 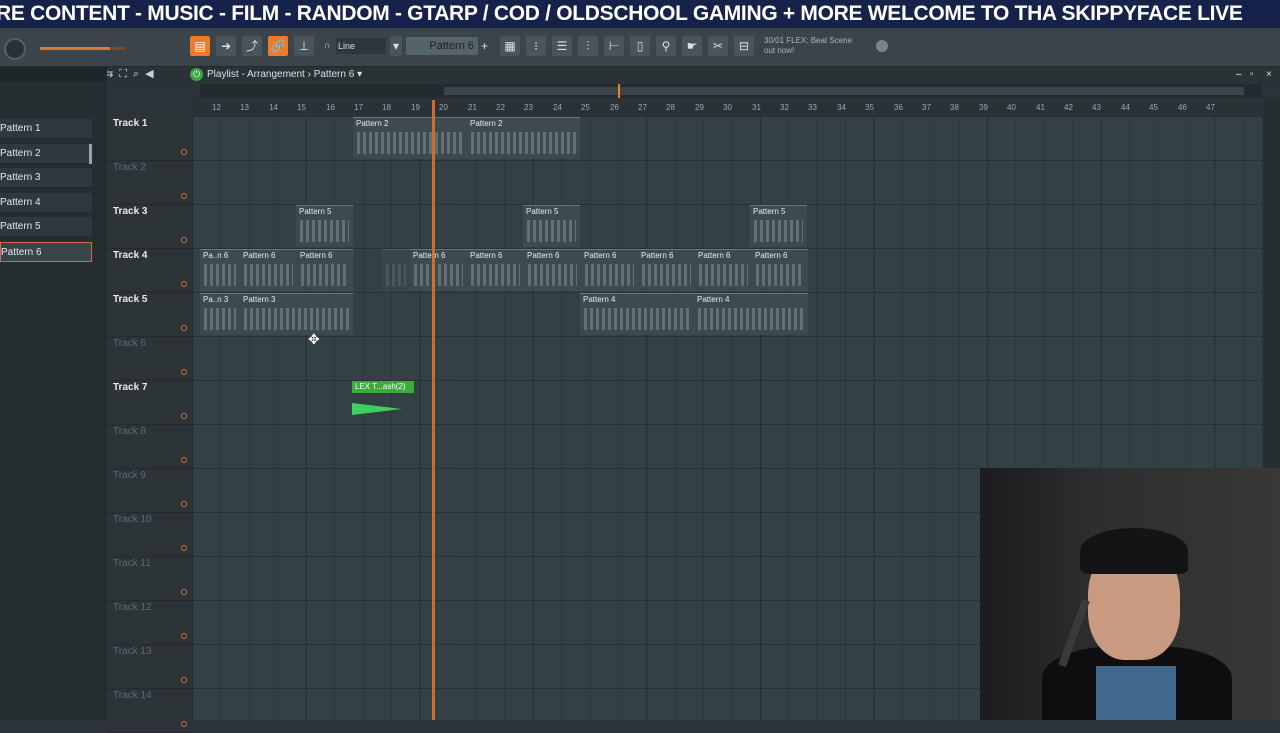 I want to click on snap-select: Line, so click(x=361, y=46).